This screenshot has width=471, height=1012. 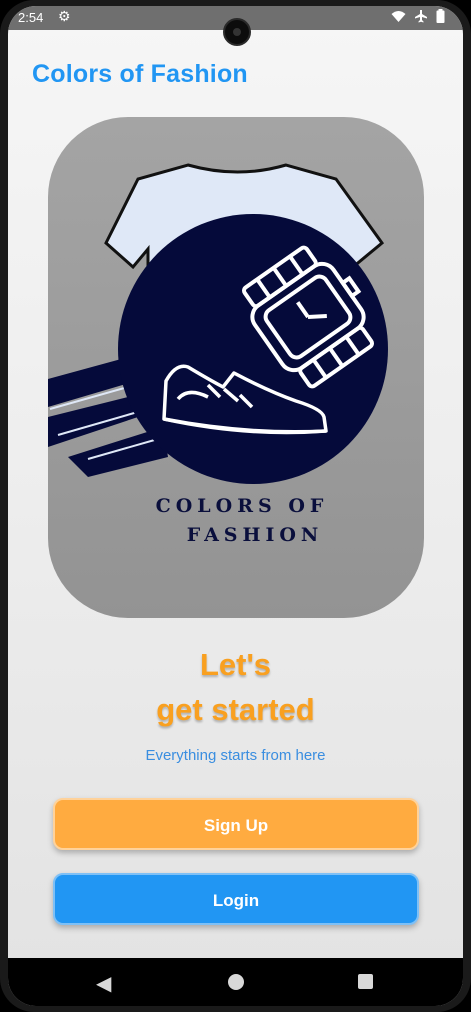 I want to click on settings-icon: ⚙, so click(x=64, y=16).